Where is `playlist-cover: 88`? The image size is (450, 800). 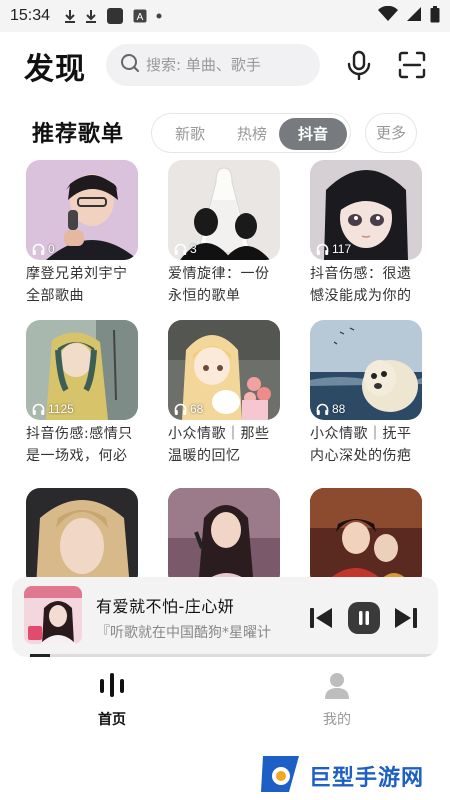 playlist-cover: 88 is located at coordinates (366, 370).